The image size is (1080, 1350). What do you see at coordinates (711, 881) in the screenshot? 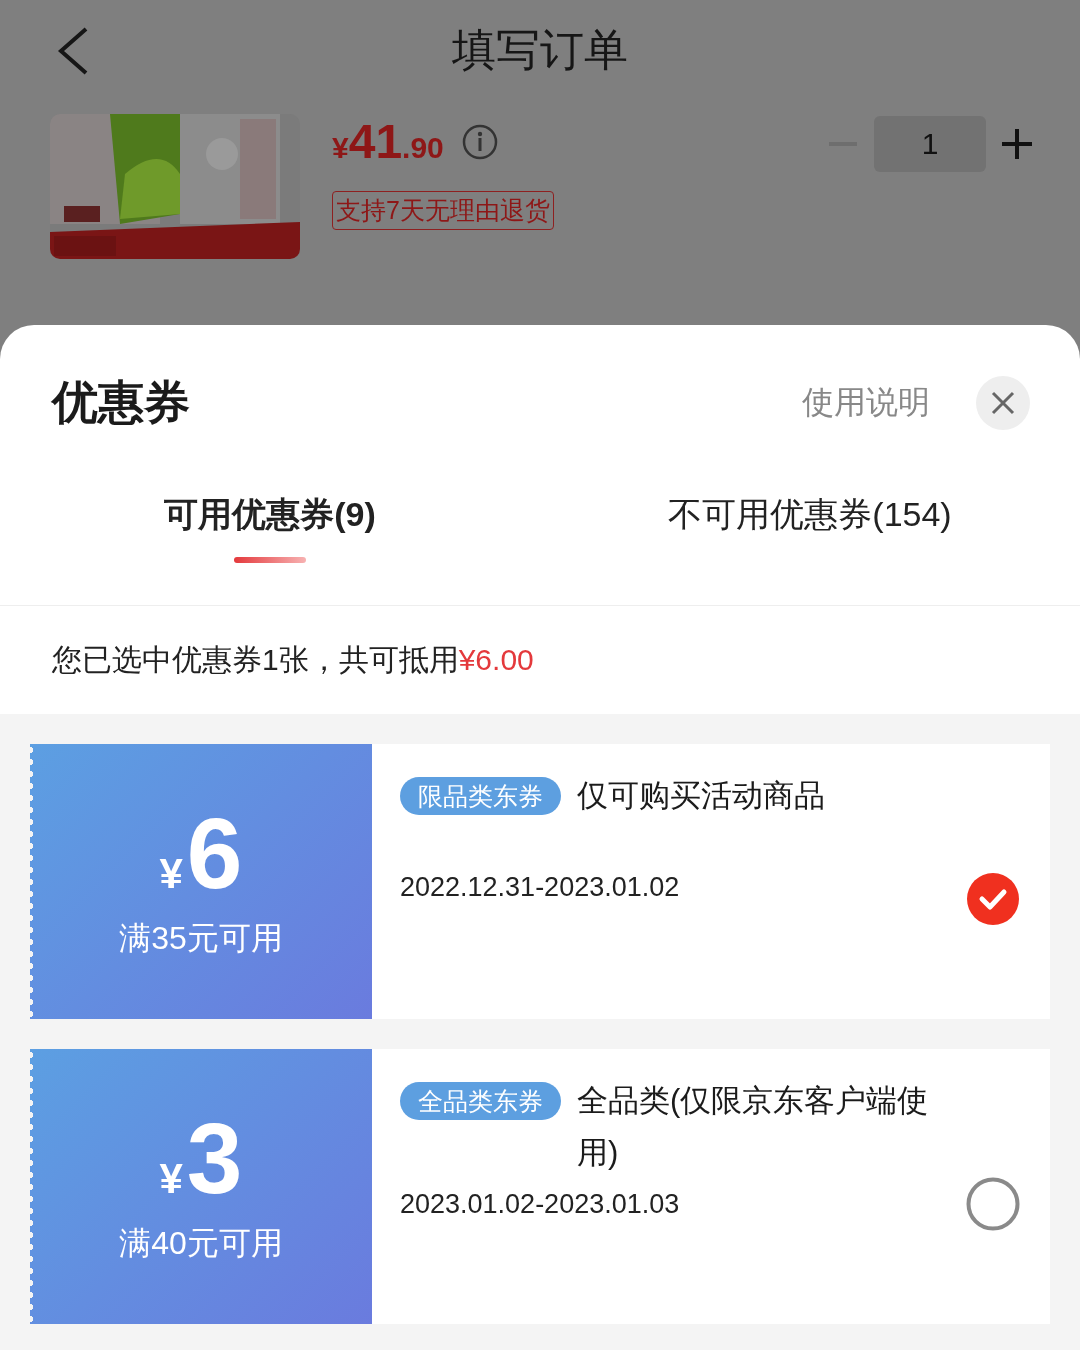
I see `coupon-card: 限品类东券 仅可购买活动商品 2022.12.31-2023.01.02` at bounding box center [711, 881].